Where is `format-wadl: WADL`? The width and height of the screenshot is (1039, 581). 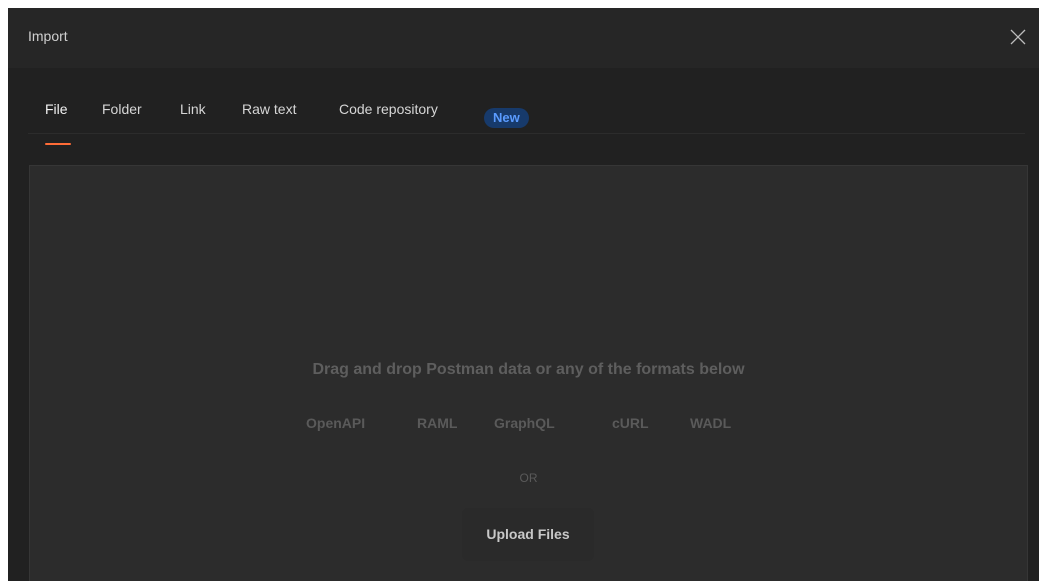 format-wadl: WADL is located at coordinates (711, 423).